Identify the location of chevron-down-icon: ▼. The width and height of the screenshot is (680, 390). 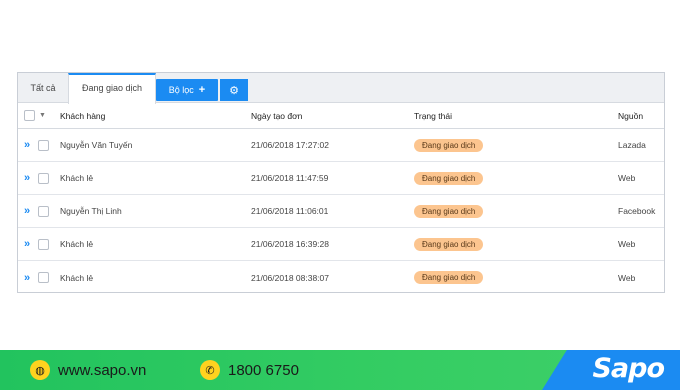
(42, 115).